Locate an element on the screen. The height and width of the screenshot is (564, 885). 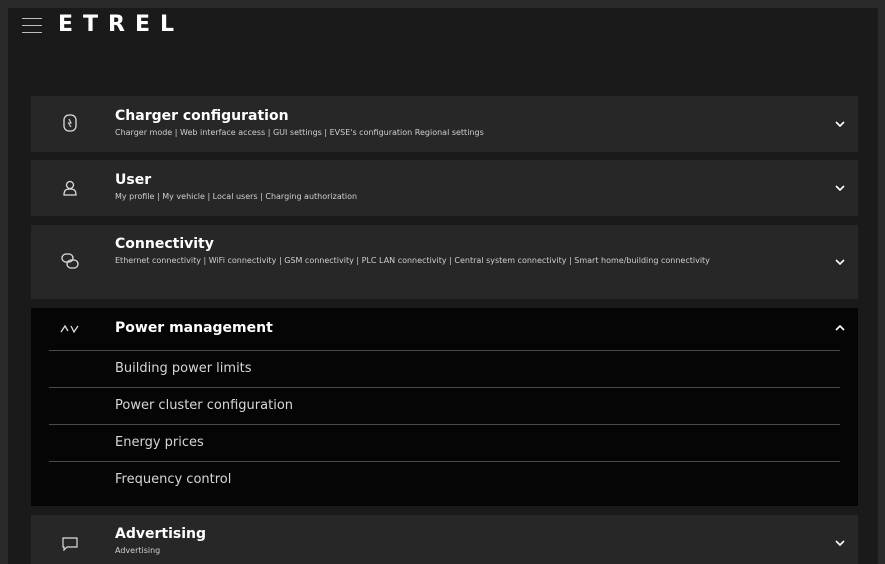
brand-logo: ETREL is located at coordinates (121, 24).